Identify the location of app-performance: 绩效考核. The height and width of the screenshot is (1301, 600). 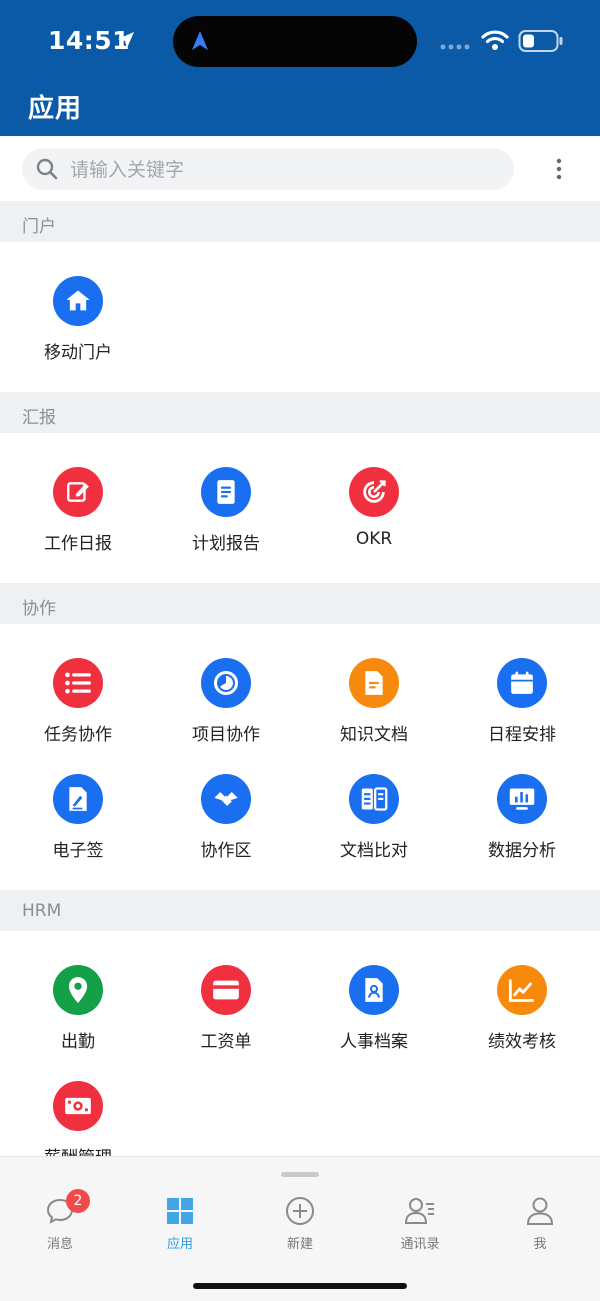
(522, 1008).